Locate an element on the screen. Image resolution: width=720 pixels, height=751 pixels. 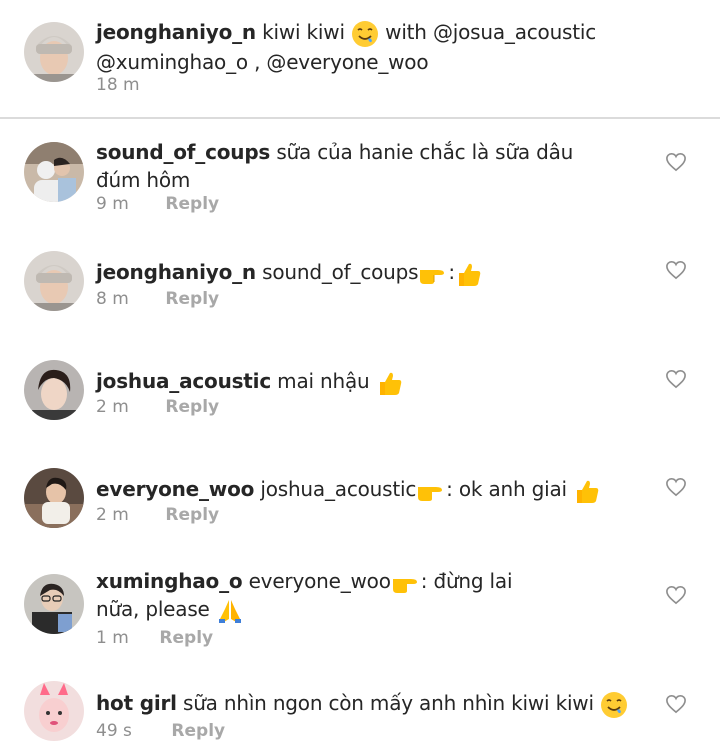
comment-body-line2: nữa, please is located at coordinates (153, 609).